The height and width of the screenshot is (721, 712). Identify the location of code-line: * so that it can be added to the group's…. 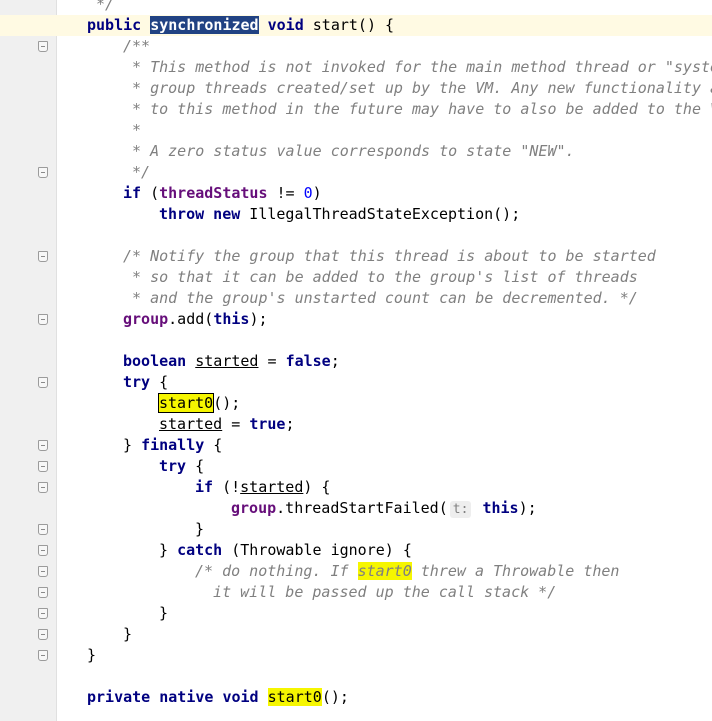
(356, 277).